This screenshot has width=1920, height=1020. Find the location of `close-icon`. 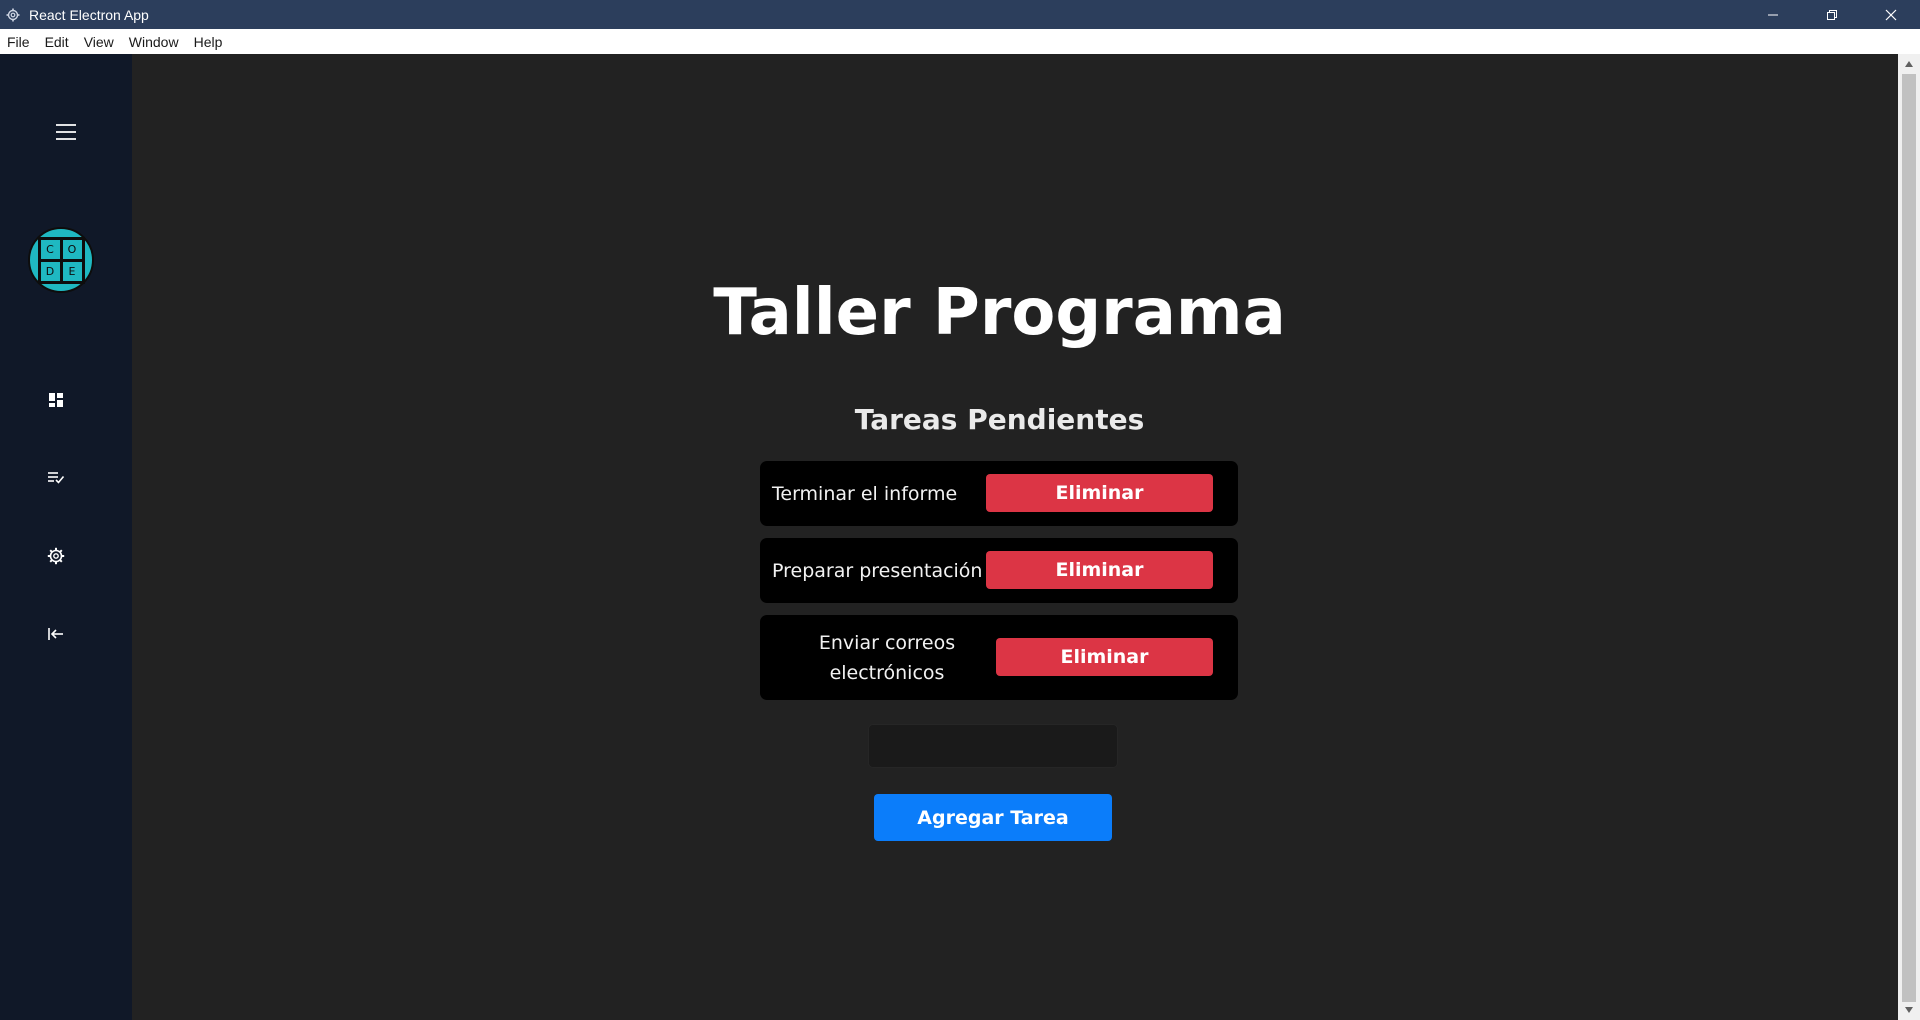

close-icon is located at coordinates (1890, 14).